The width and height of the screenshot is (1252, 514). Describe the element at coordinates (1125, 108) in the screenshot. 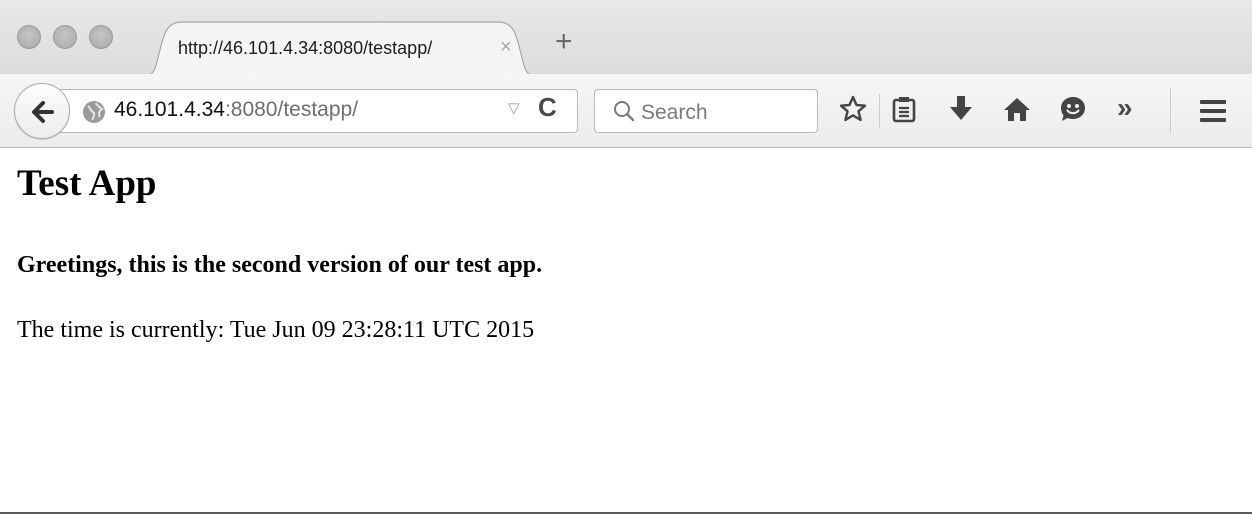

I see `overflow-chevron-icon: »` at that location.